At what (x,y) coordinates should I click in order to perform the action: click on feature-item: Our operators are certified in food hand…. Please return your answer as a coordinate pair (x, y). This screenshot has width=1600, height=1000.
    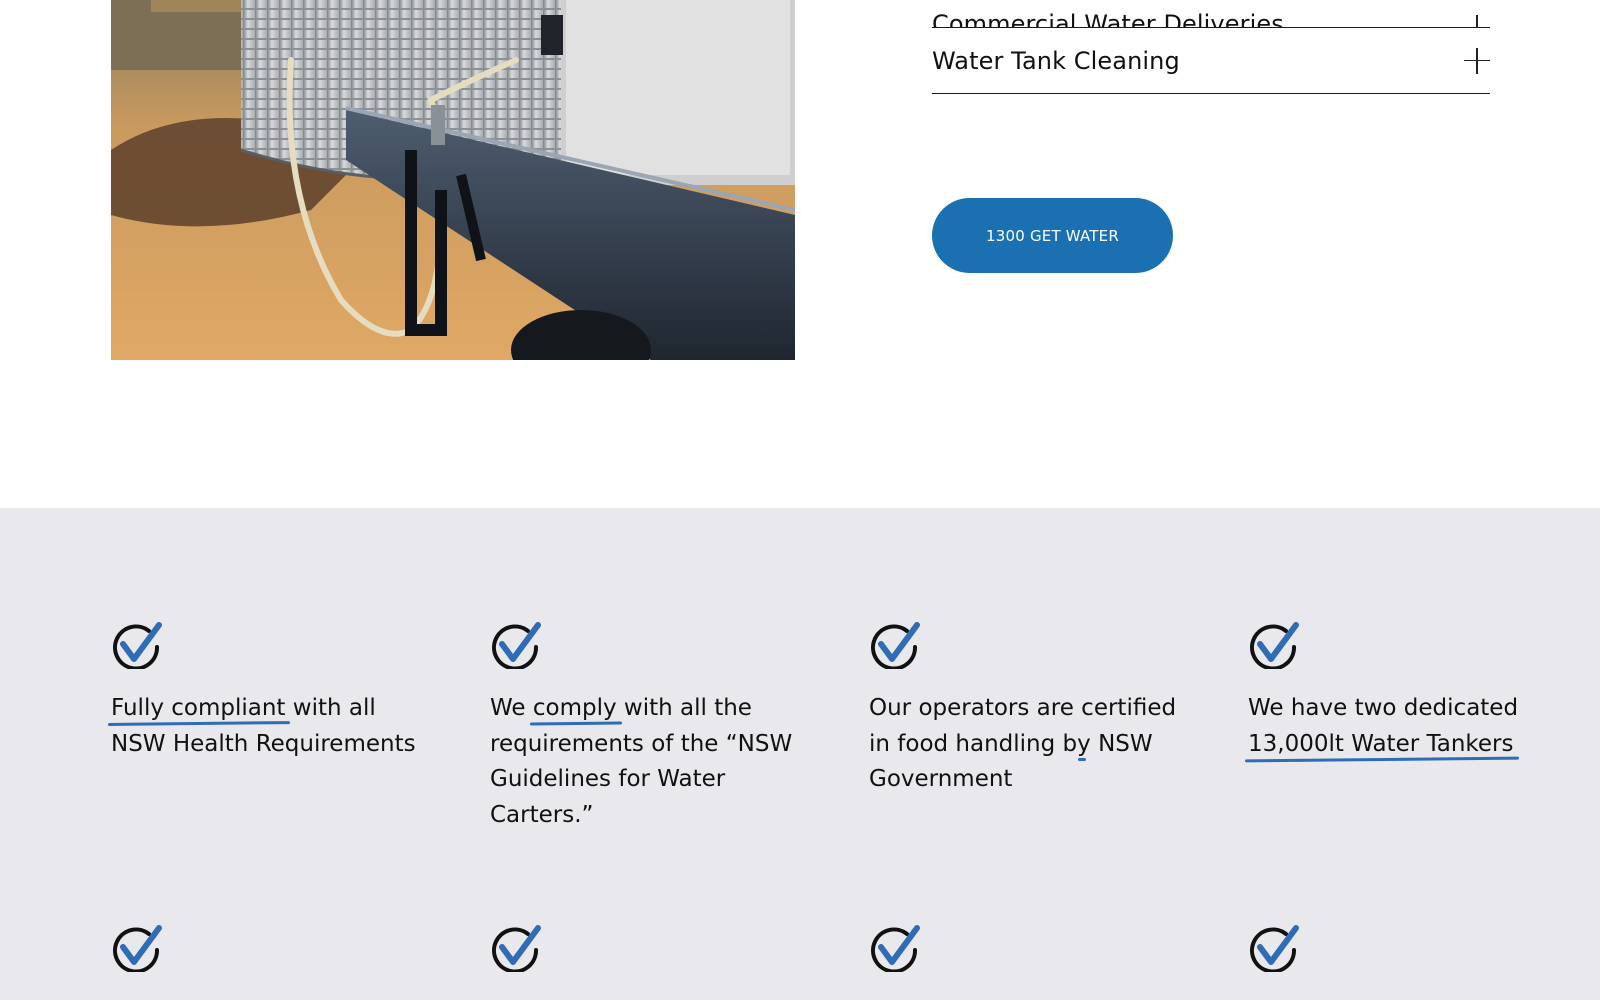
    Looking at the image, I should click on (1029, 709).